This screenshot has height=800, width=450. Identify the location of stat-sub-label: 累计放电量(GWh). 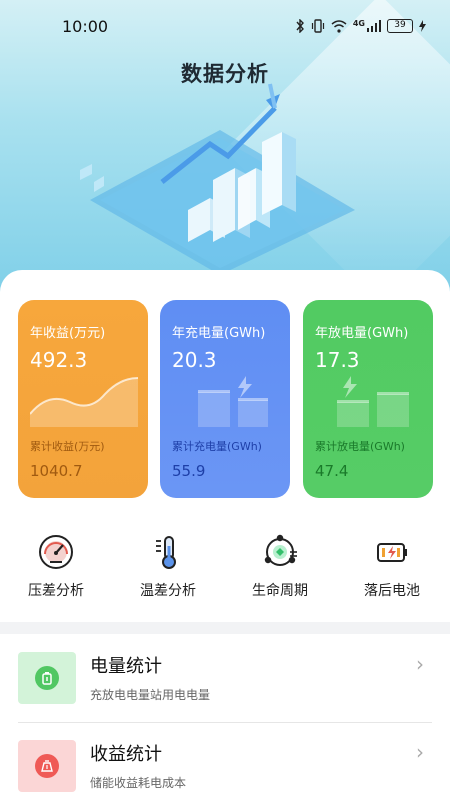
(360, 446).